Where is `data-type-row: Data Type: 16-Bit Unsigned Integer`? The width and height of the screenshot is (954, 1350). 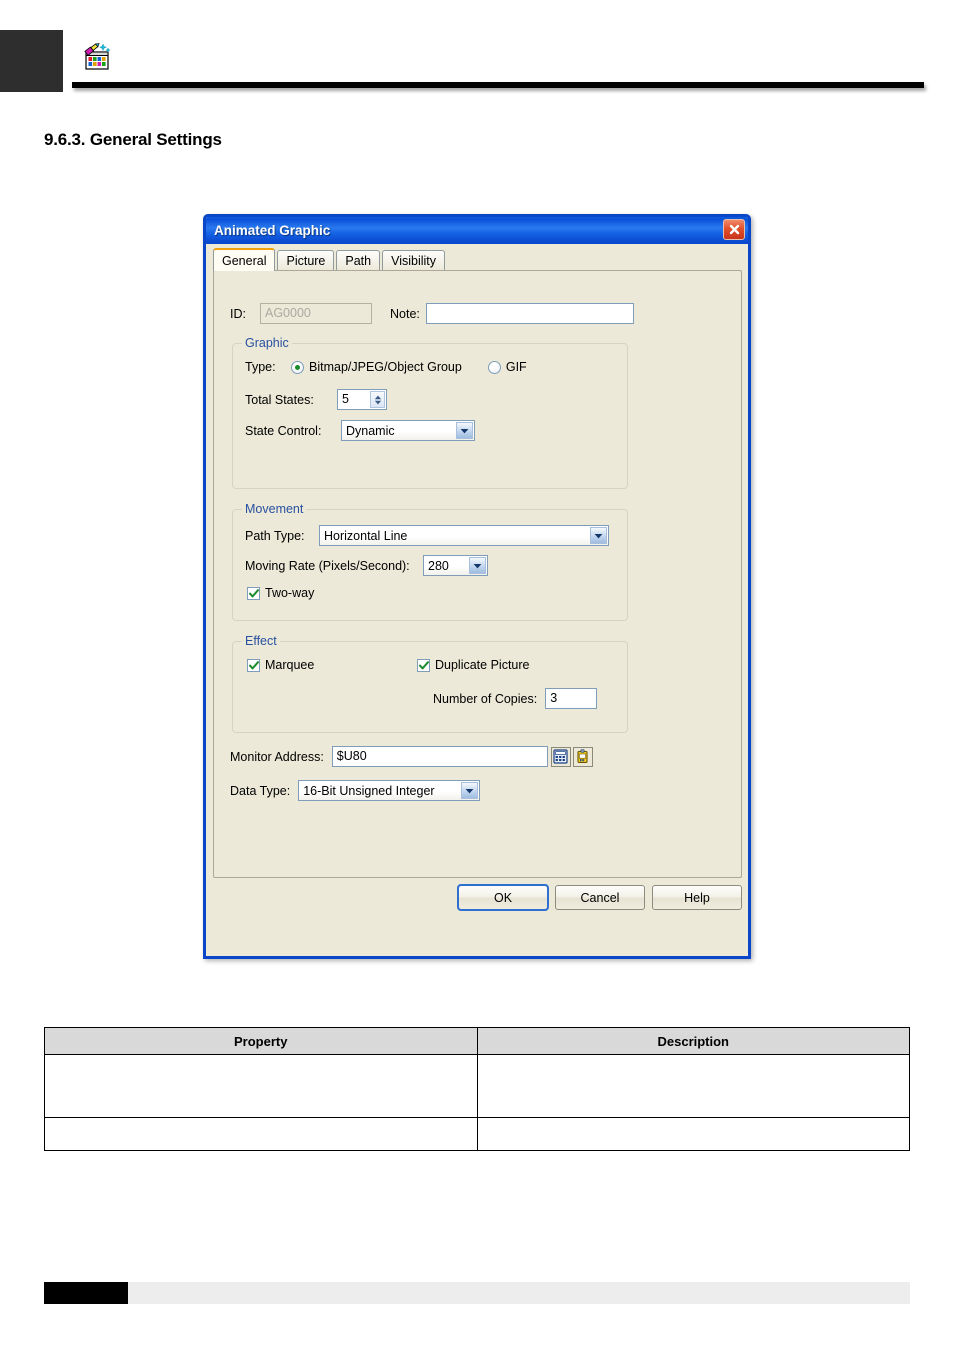
data-type-row: Data Type: 16-Bit Unsigned Integer is located at coordinates (355, 790).